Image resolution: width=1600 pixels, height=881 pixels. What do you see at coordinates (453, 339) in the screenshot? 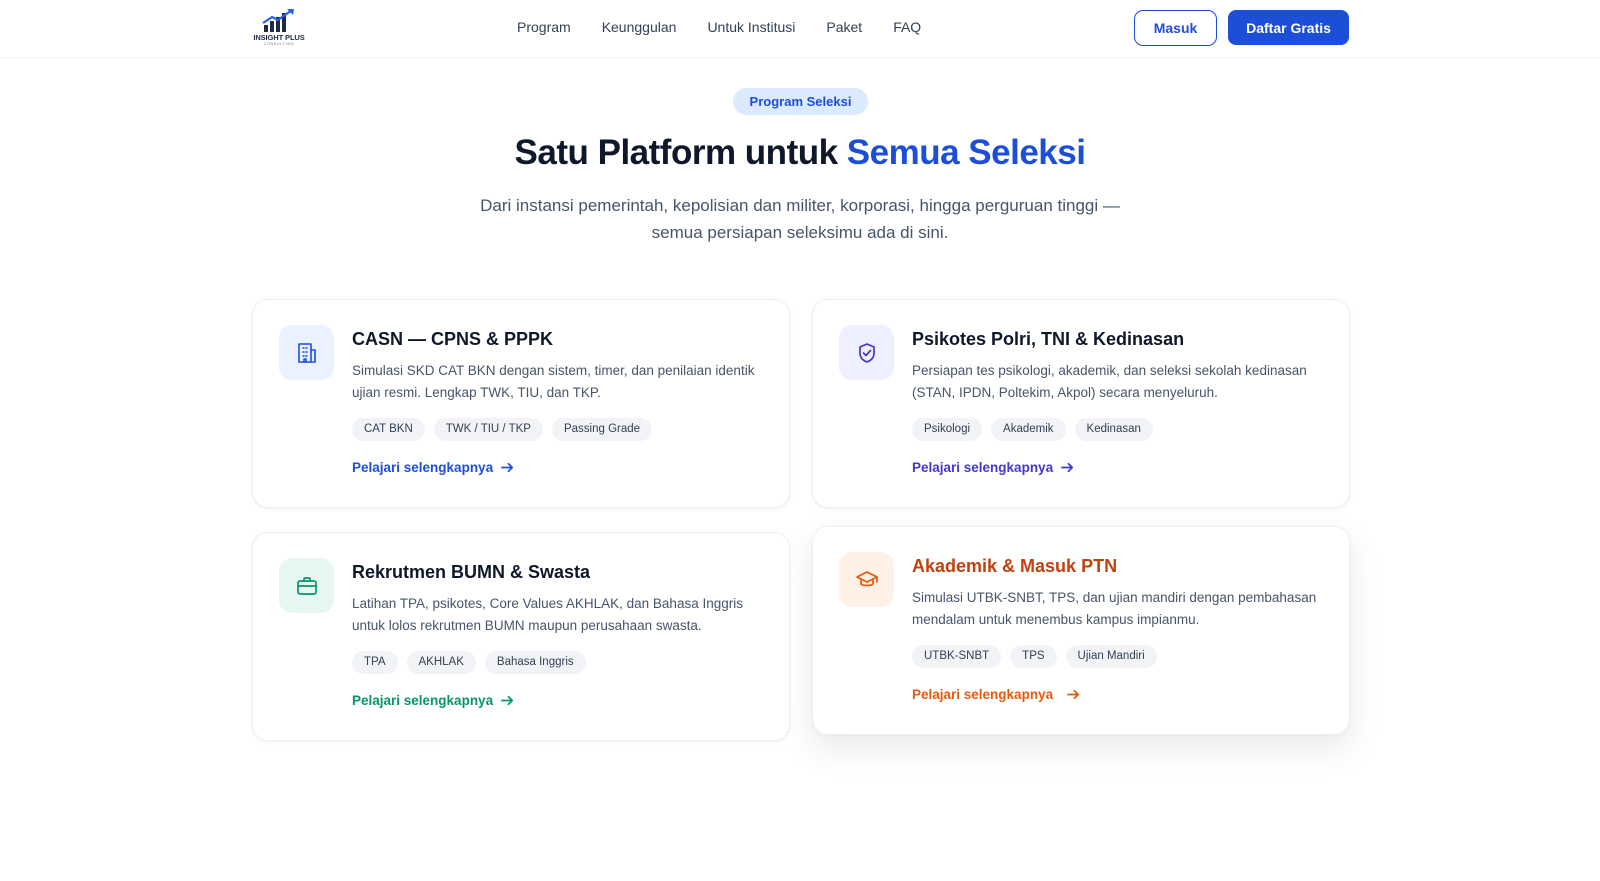
I see `card-title: CASN — CPNS & PPPK` at bounding box center [453, 339].